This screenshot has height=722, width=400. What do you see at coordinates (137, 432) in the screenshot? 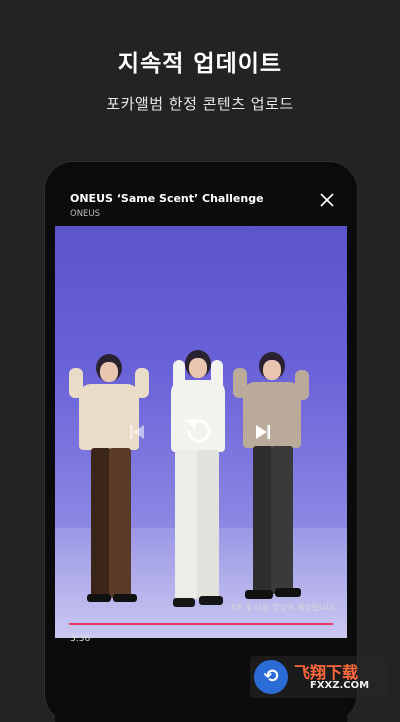
I see `skip-previous-icon` at bounding box center [137, 432].